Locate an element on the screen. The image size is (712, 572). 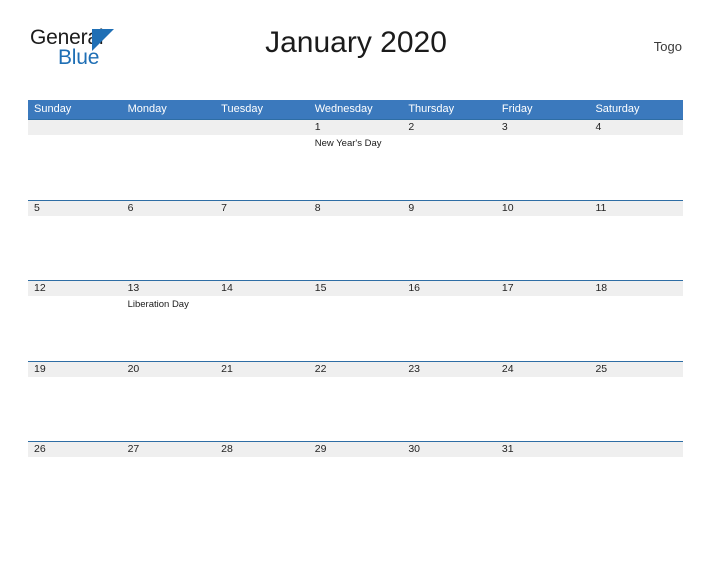
day-number: 13 is located at coordinates (169, 288).